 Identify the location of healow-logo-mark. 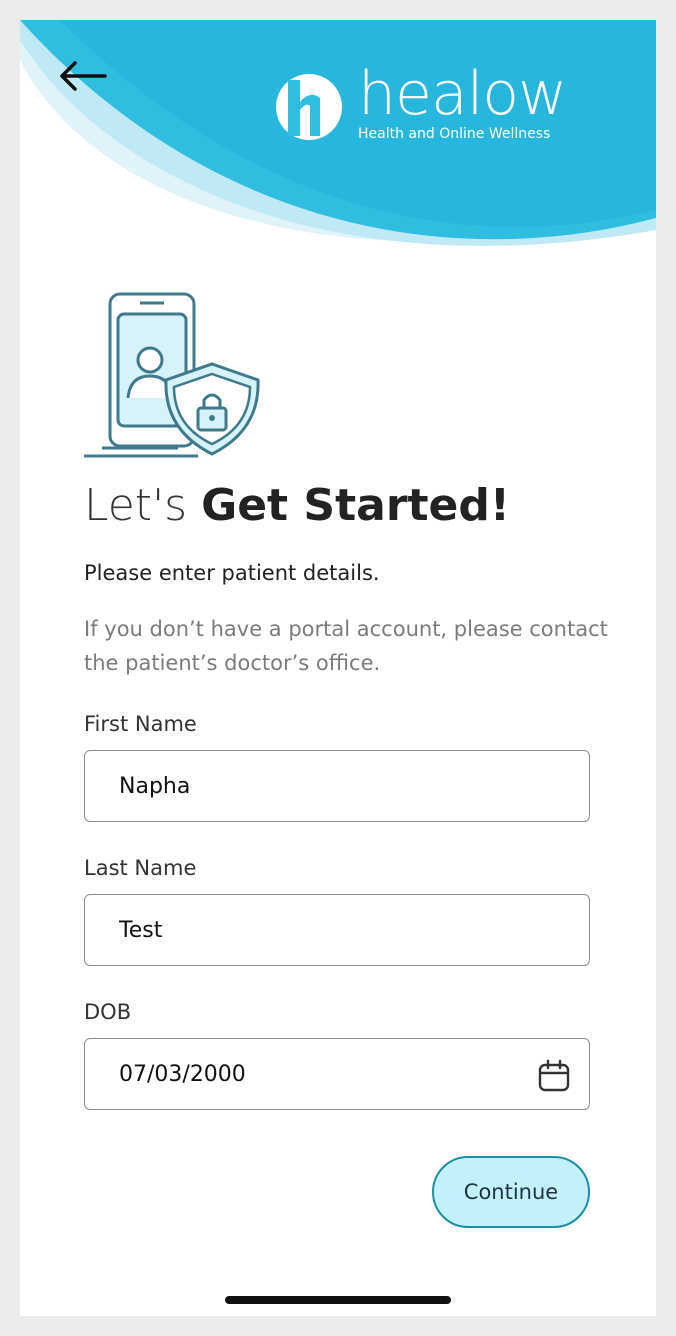
(309, 107).